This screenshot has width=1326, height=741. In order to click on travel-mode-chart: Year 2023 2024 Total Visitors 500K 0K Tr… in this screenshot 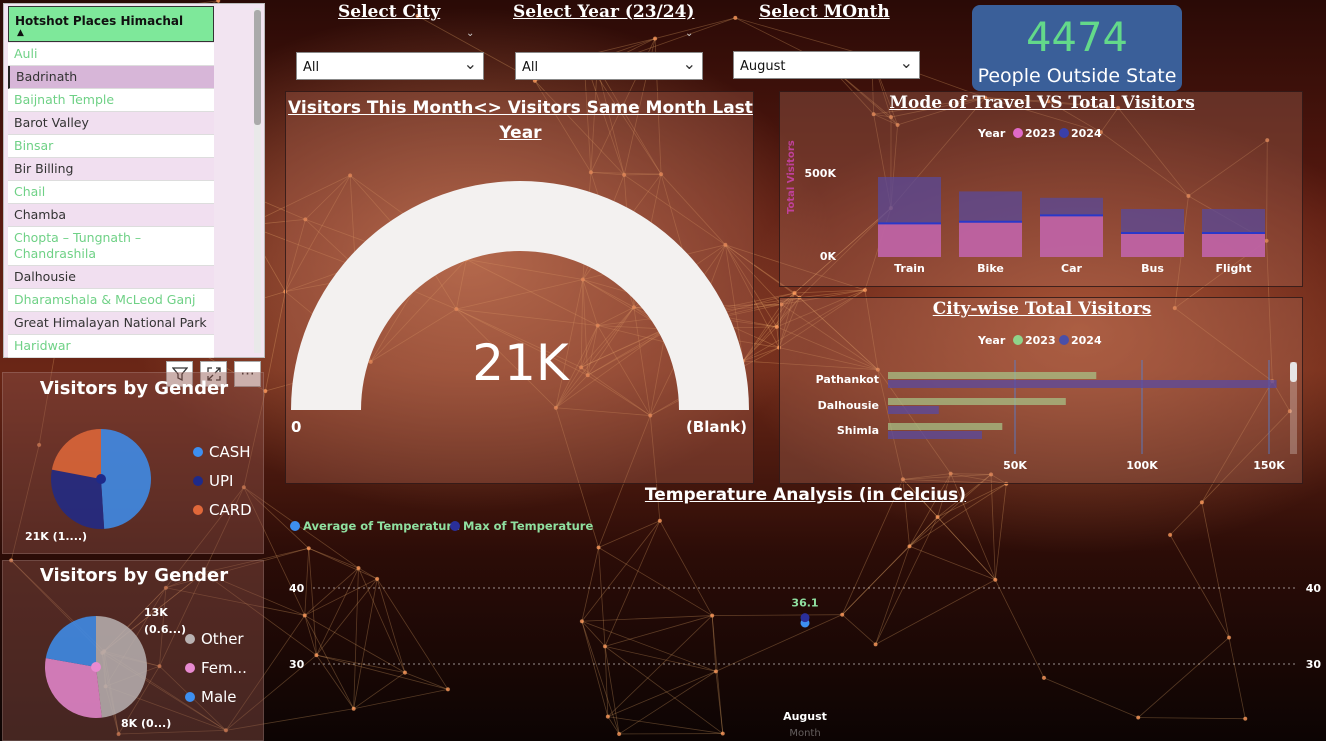, I will do `click(1042, 190)`.